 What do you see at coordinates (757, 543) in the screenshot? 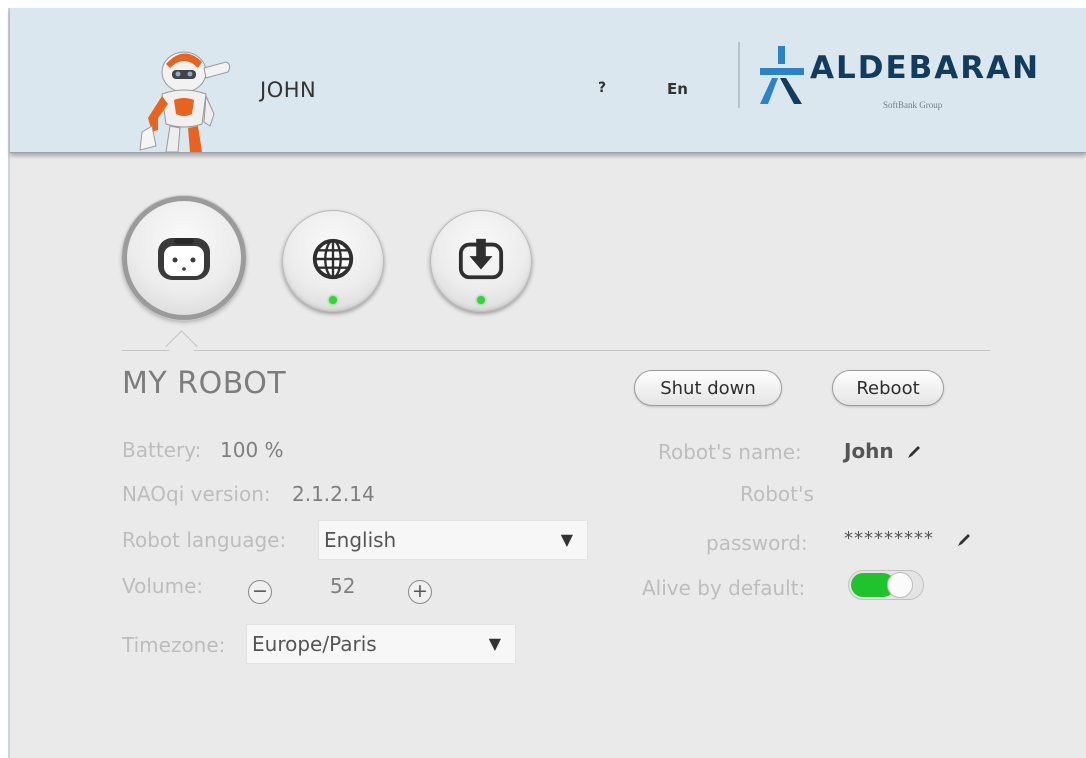
I see `robot-password-label-line2: password:` at bounding box center [757, 543].